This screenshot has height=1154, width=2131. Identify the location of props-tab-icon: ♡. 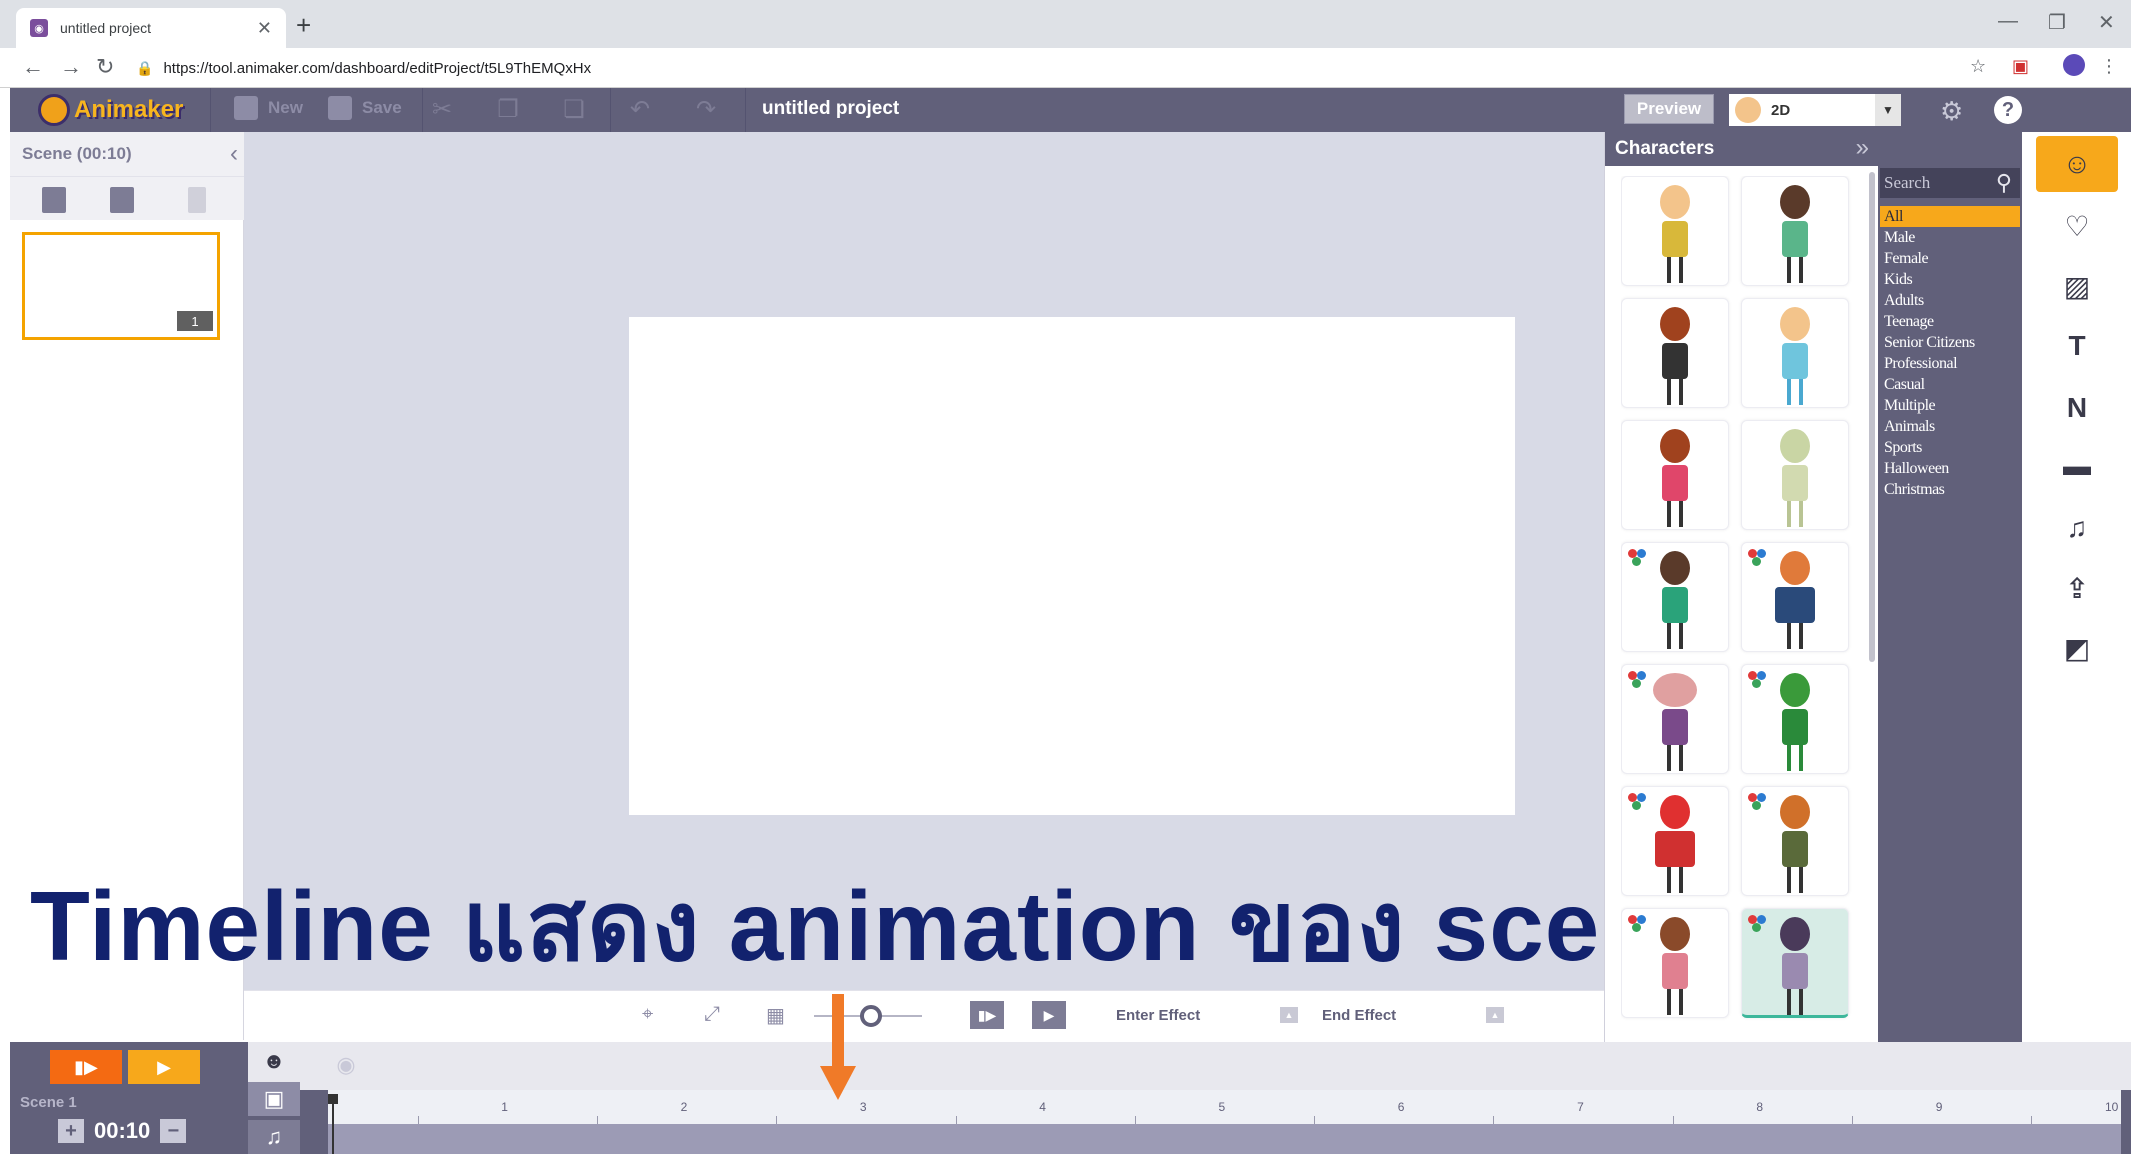
(2077, 226).